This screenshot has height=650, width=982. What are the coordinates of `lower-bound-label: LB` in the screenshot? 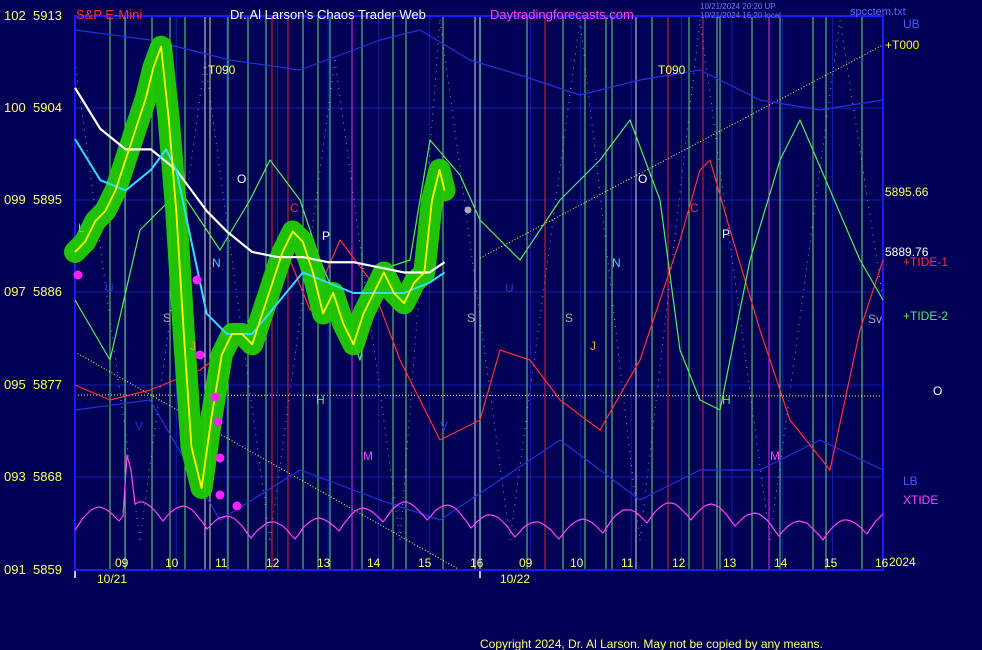 It's located at (910, 481).